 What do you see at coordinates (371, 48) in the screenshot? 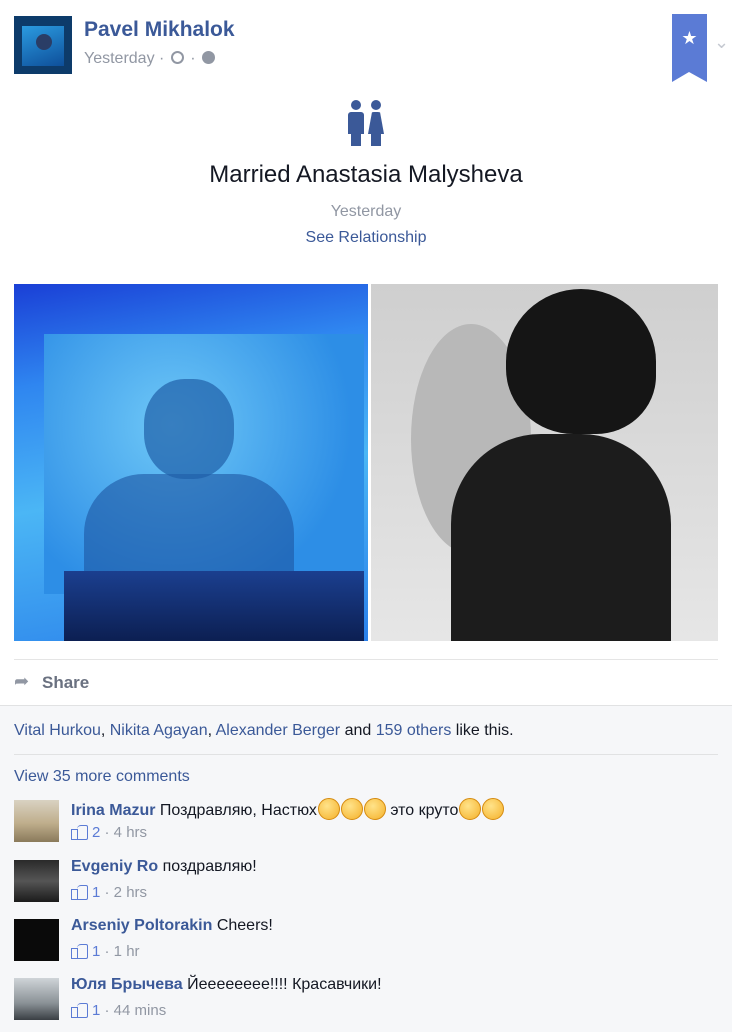
I see `post-header: Pavel Mikhalok Yesterday · · ★ ⌄` at bounding box center [371, 48].